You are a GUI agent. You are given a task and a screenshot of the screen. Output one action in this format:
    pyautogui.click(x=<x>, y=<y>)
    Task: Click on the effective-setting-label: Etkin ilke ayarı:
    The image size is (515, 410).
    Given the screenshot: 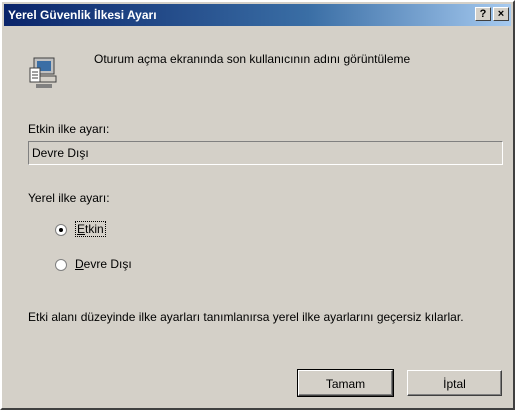 What is the action you would take?
    pyautogui.click(x=69, y=129)
    